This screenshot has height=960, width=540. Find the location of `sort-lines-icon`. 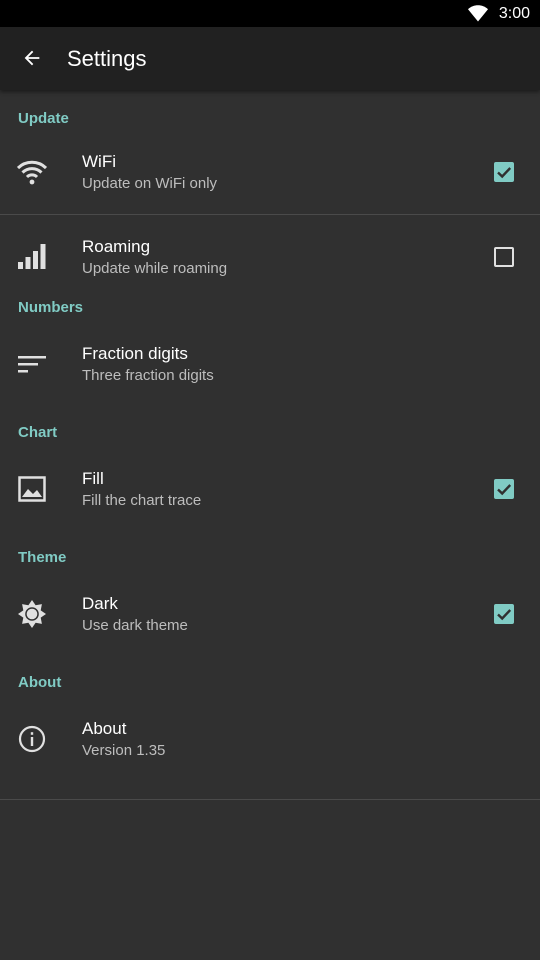

sort-lines-icon is located at coordinates (32, 364).